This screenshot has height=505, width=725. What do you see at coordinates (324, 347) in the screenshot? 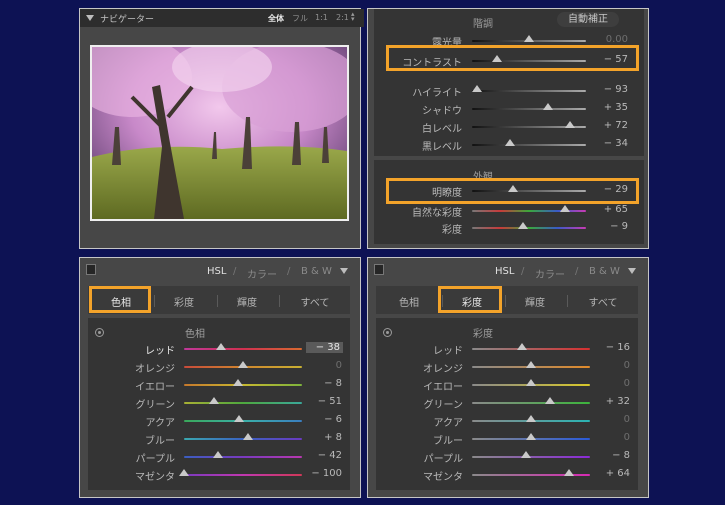
I see `slider-value: − 38` at bounding box center [324, 347].